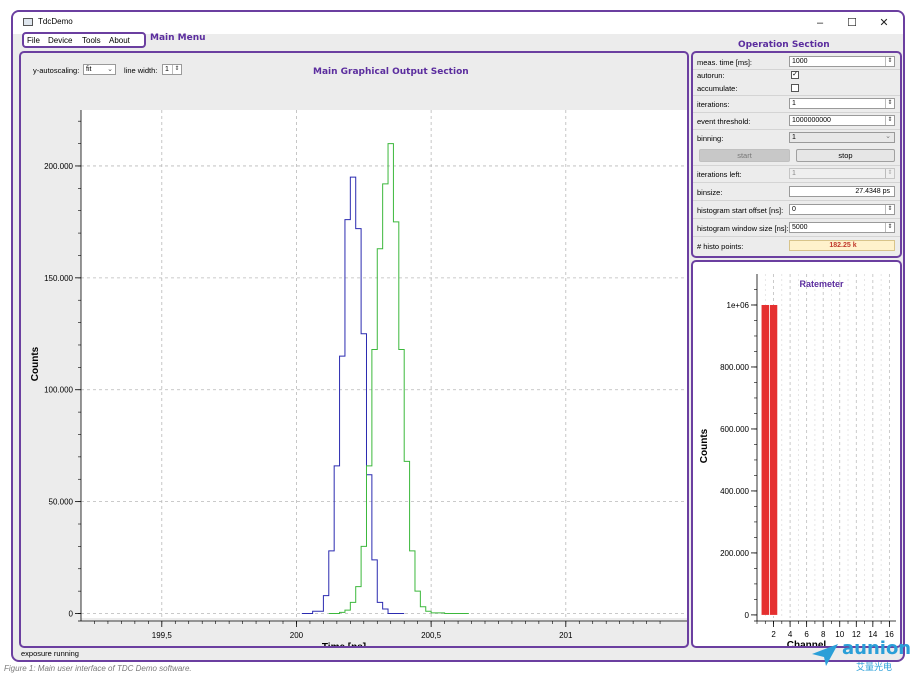 The image size is (919, 676). Describe the element at coordinates (717, 88) in the screenshot. I see `accumulate-label: accumulate:` at that location.